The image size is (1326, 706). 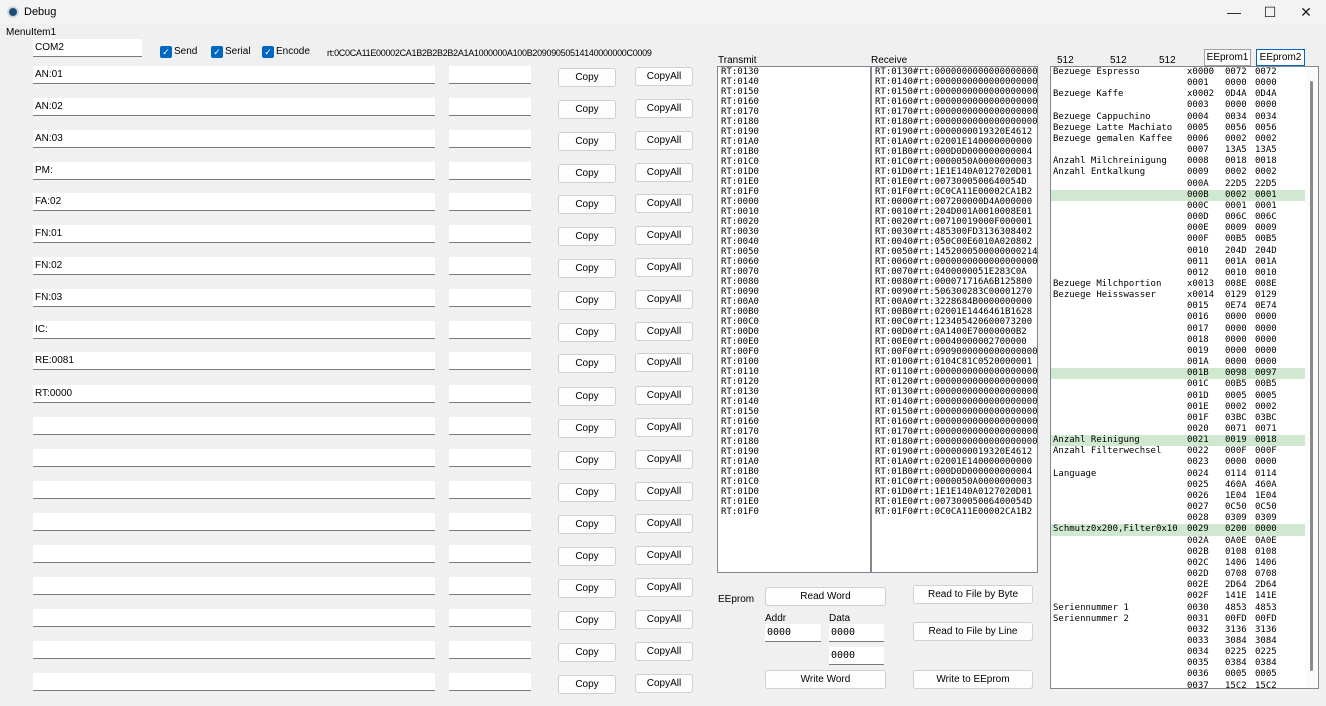 What do you see at coordinates (794, 292) in the screenshot?
I see `list-item: RT:0090` at bounding box center [794, 292].